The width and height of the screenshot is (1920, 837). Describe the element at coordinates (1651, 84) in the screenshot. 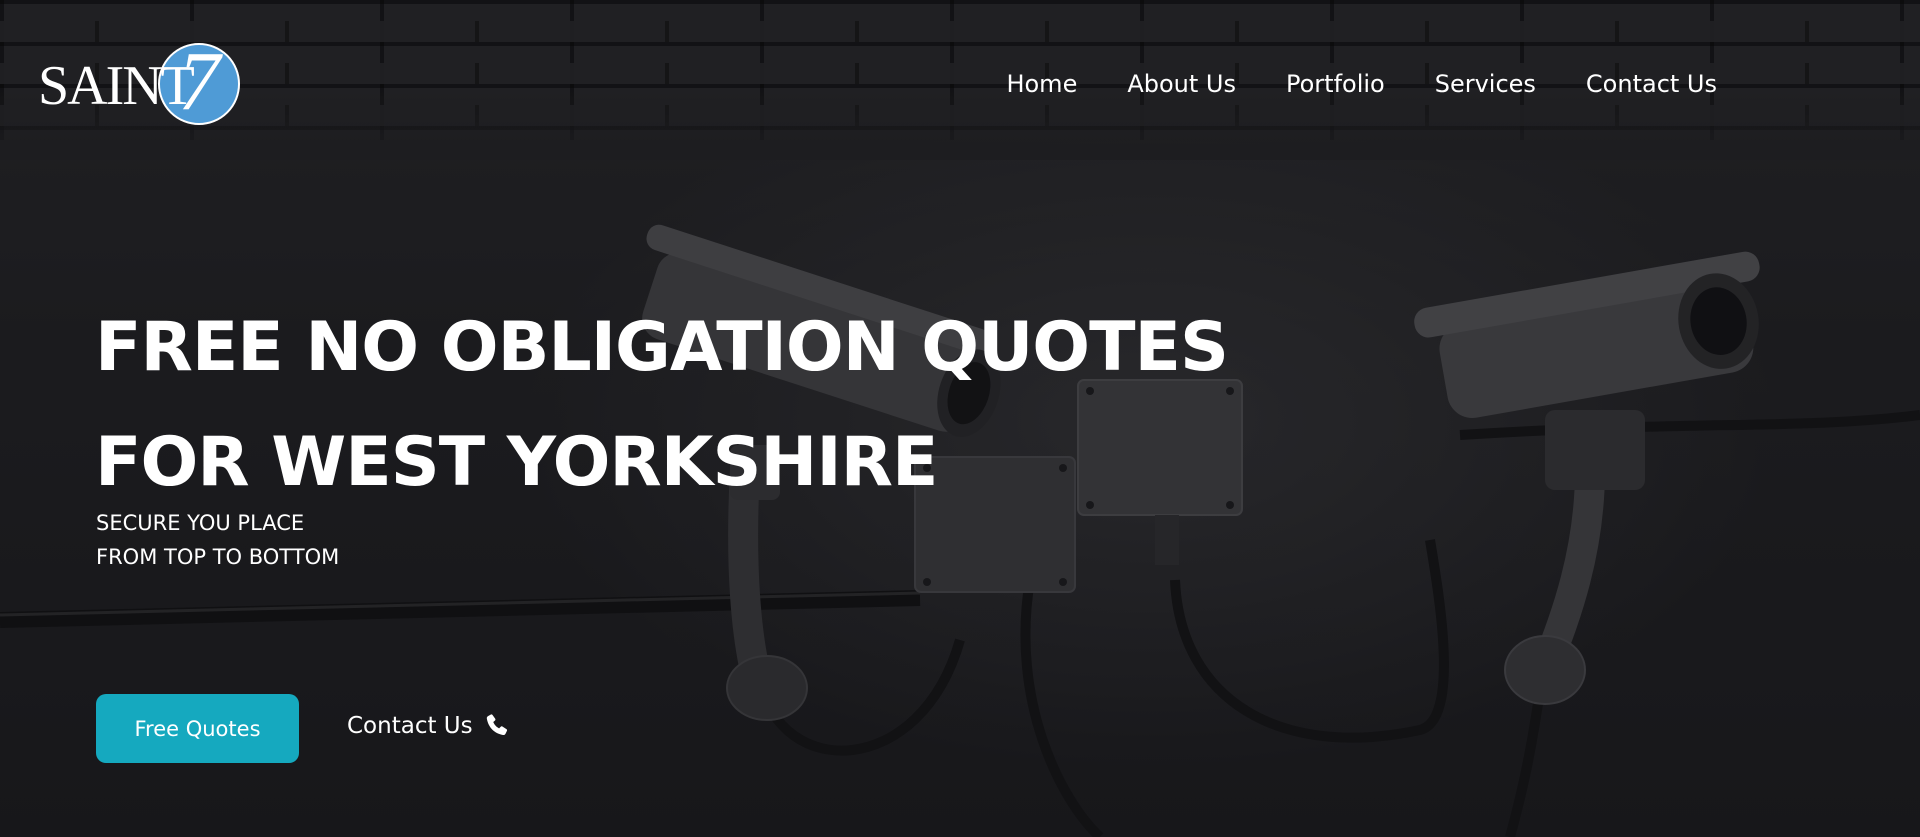

I see `nav-item-contact-us: Contact Us` at that location.